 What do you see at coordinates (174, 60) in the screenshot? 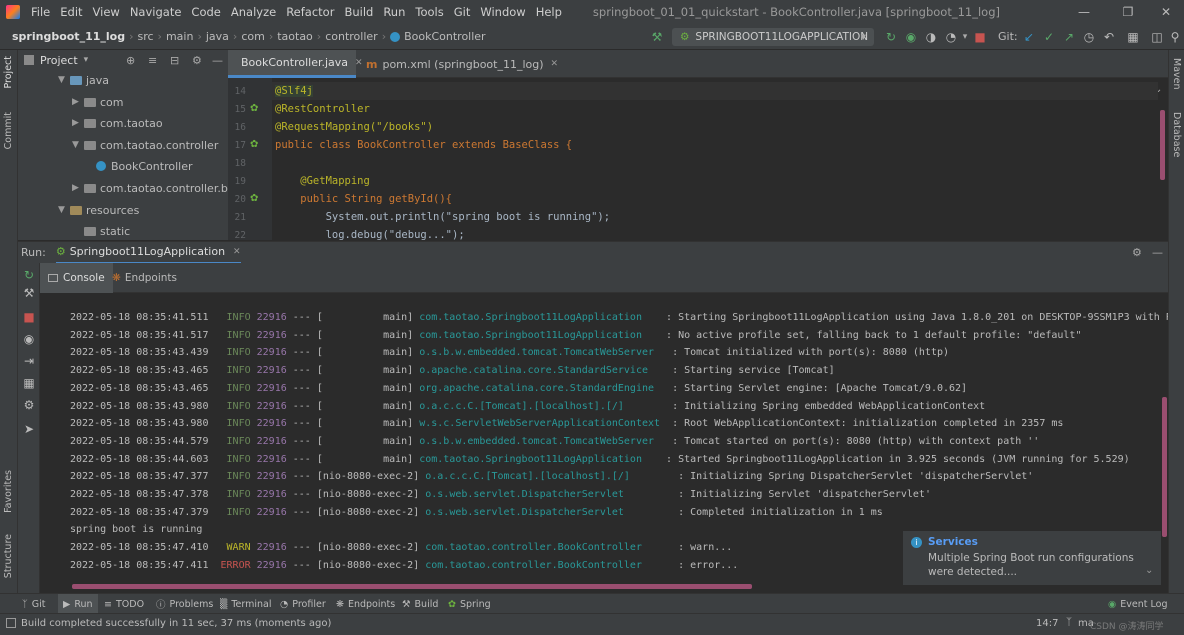
I see `expand-all-icon: ⊟` at bounding box center [174, 60].